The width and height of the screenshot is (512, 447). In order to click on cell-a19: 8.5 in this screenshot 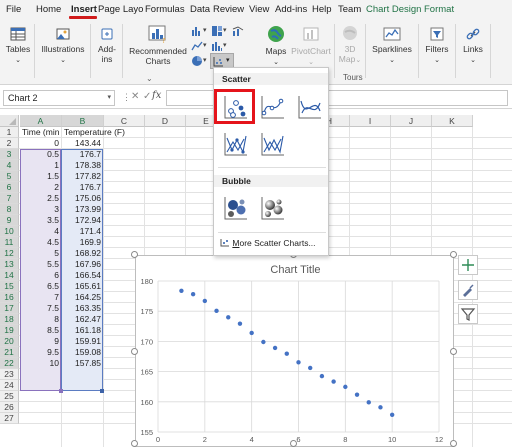, I will do `click(40, 330)`.